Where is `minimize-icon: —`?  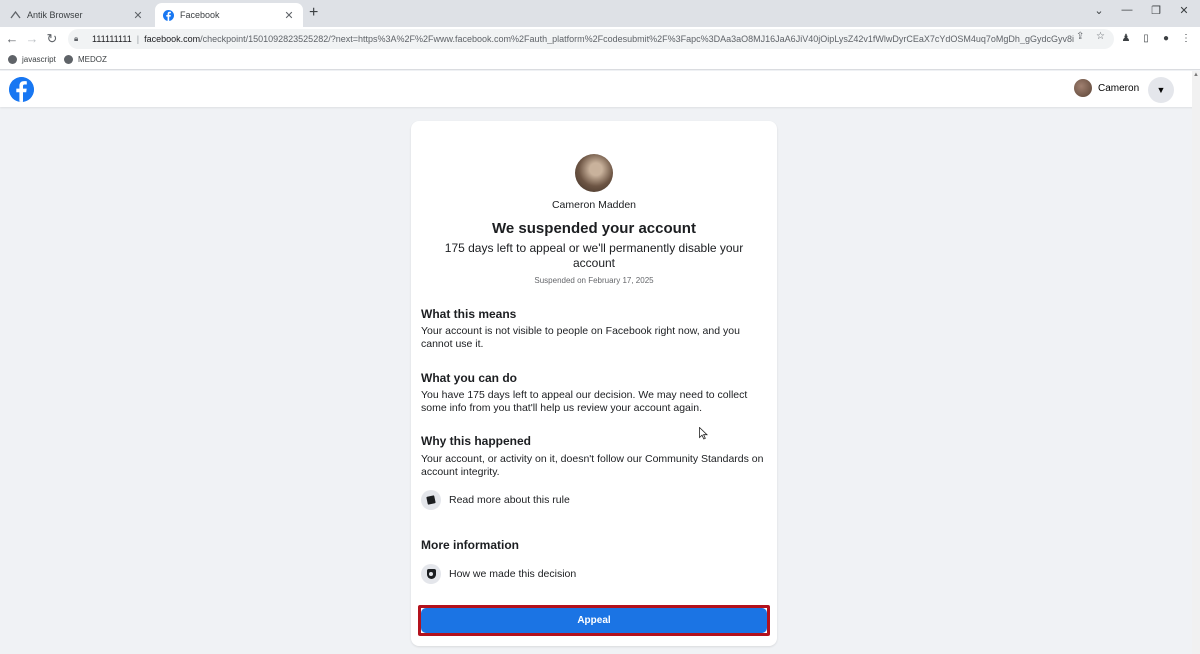
minimize-icon: — is located at coordinates (1127, 10).